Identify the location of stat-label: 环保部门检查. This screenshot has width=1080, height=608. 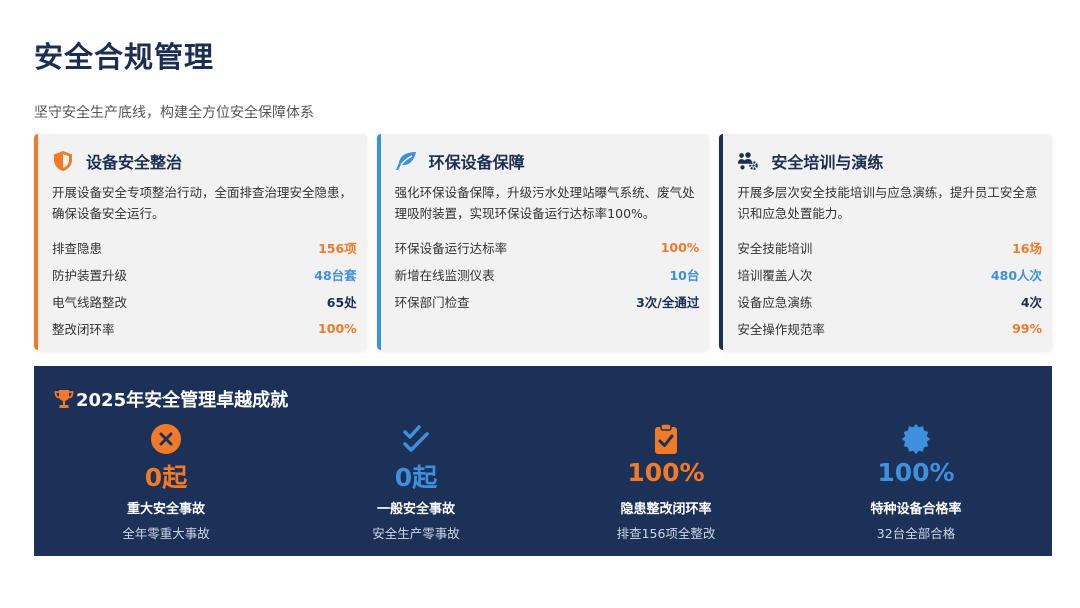
(432, 302).